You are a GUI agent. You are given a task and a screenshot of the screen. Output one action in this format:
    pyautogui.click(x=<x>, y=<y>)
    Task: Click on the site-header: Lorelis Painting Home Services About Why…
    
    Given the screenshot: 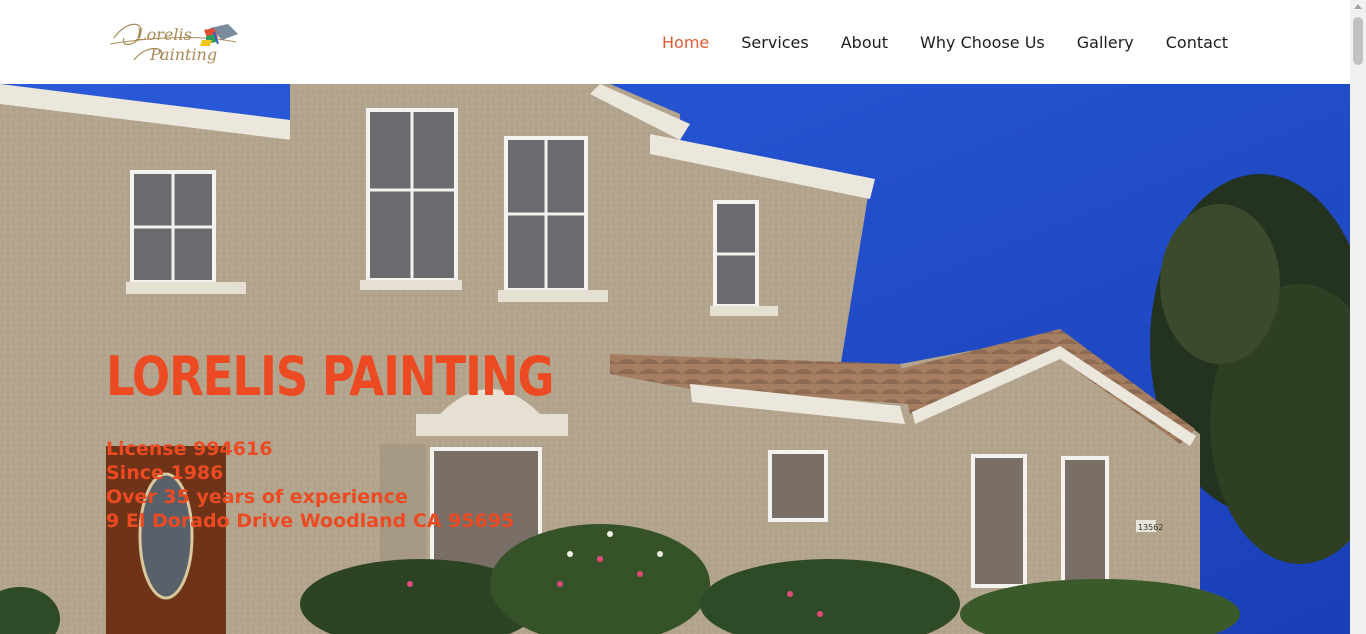 What is the action you would take?
    pyautogui.click(x=675, y=42)
    